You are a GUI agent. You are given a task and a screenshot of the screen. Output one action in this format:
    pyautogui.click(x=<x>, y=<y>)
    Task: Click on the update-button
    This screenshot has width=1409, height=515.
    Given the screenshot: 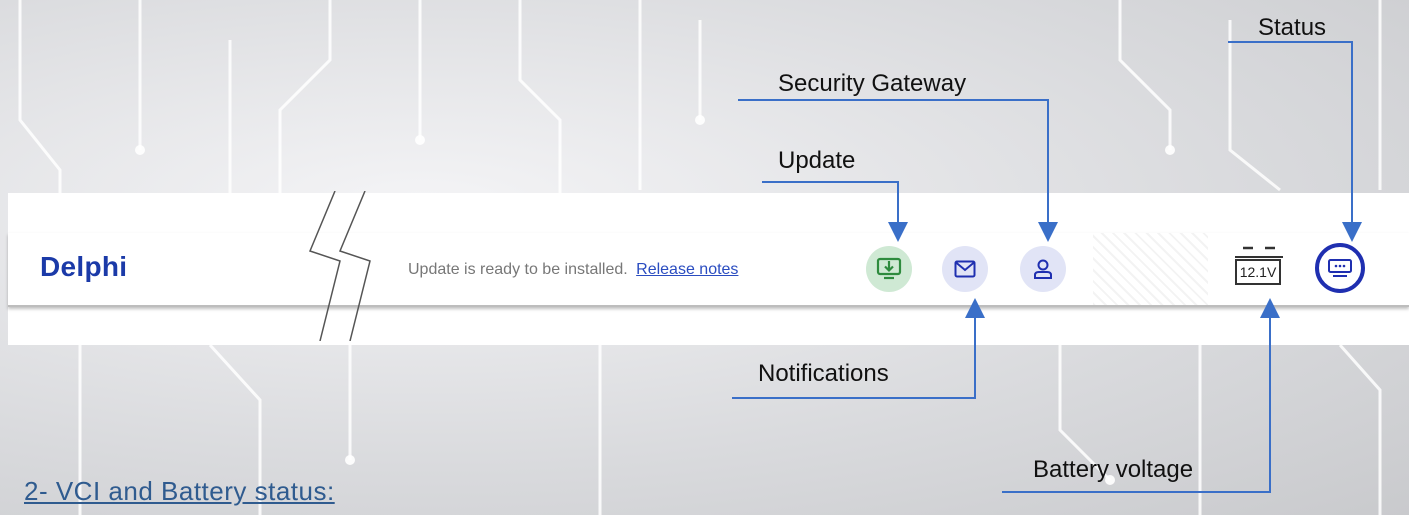 What is the action you would take?
    pyautogui.click(x=889, y=269)
    